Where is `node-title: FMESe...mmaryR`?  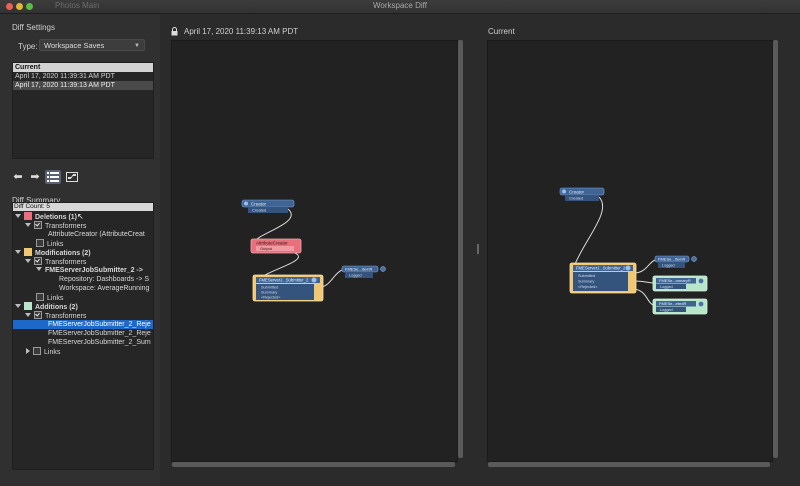
node-title: FMESe...mmaryR is located at coordinates (675, 280).